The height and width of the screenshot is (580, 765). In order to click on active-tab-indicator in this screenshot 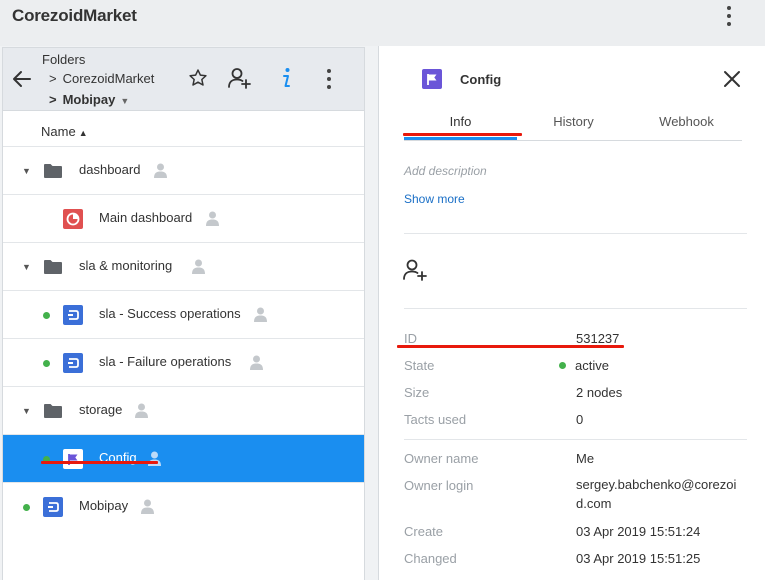, I will do `click(460, 138)`.